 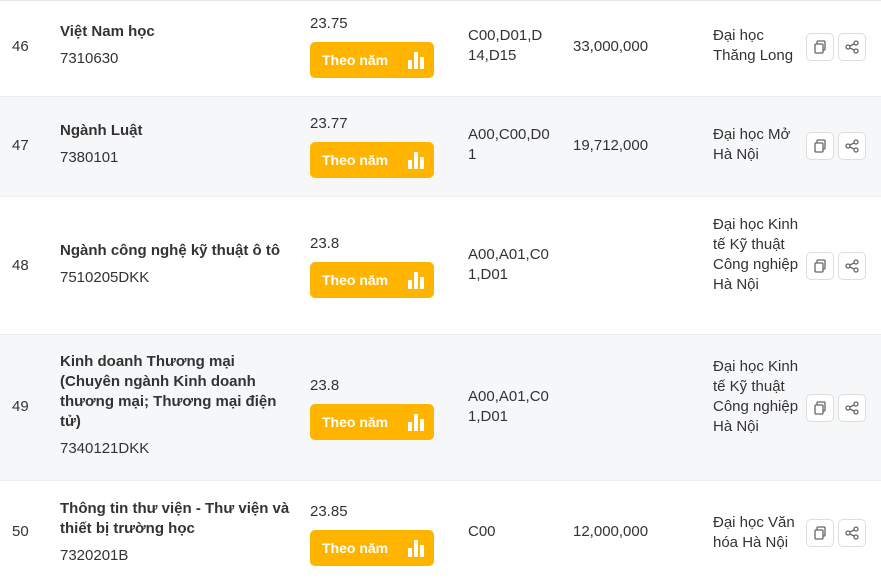 I want to click on tuition-fee: 19,712,000, so click(x=611, y=145).